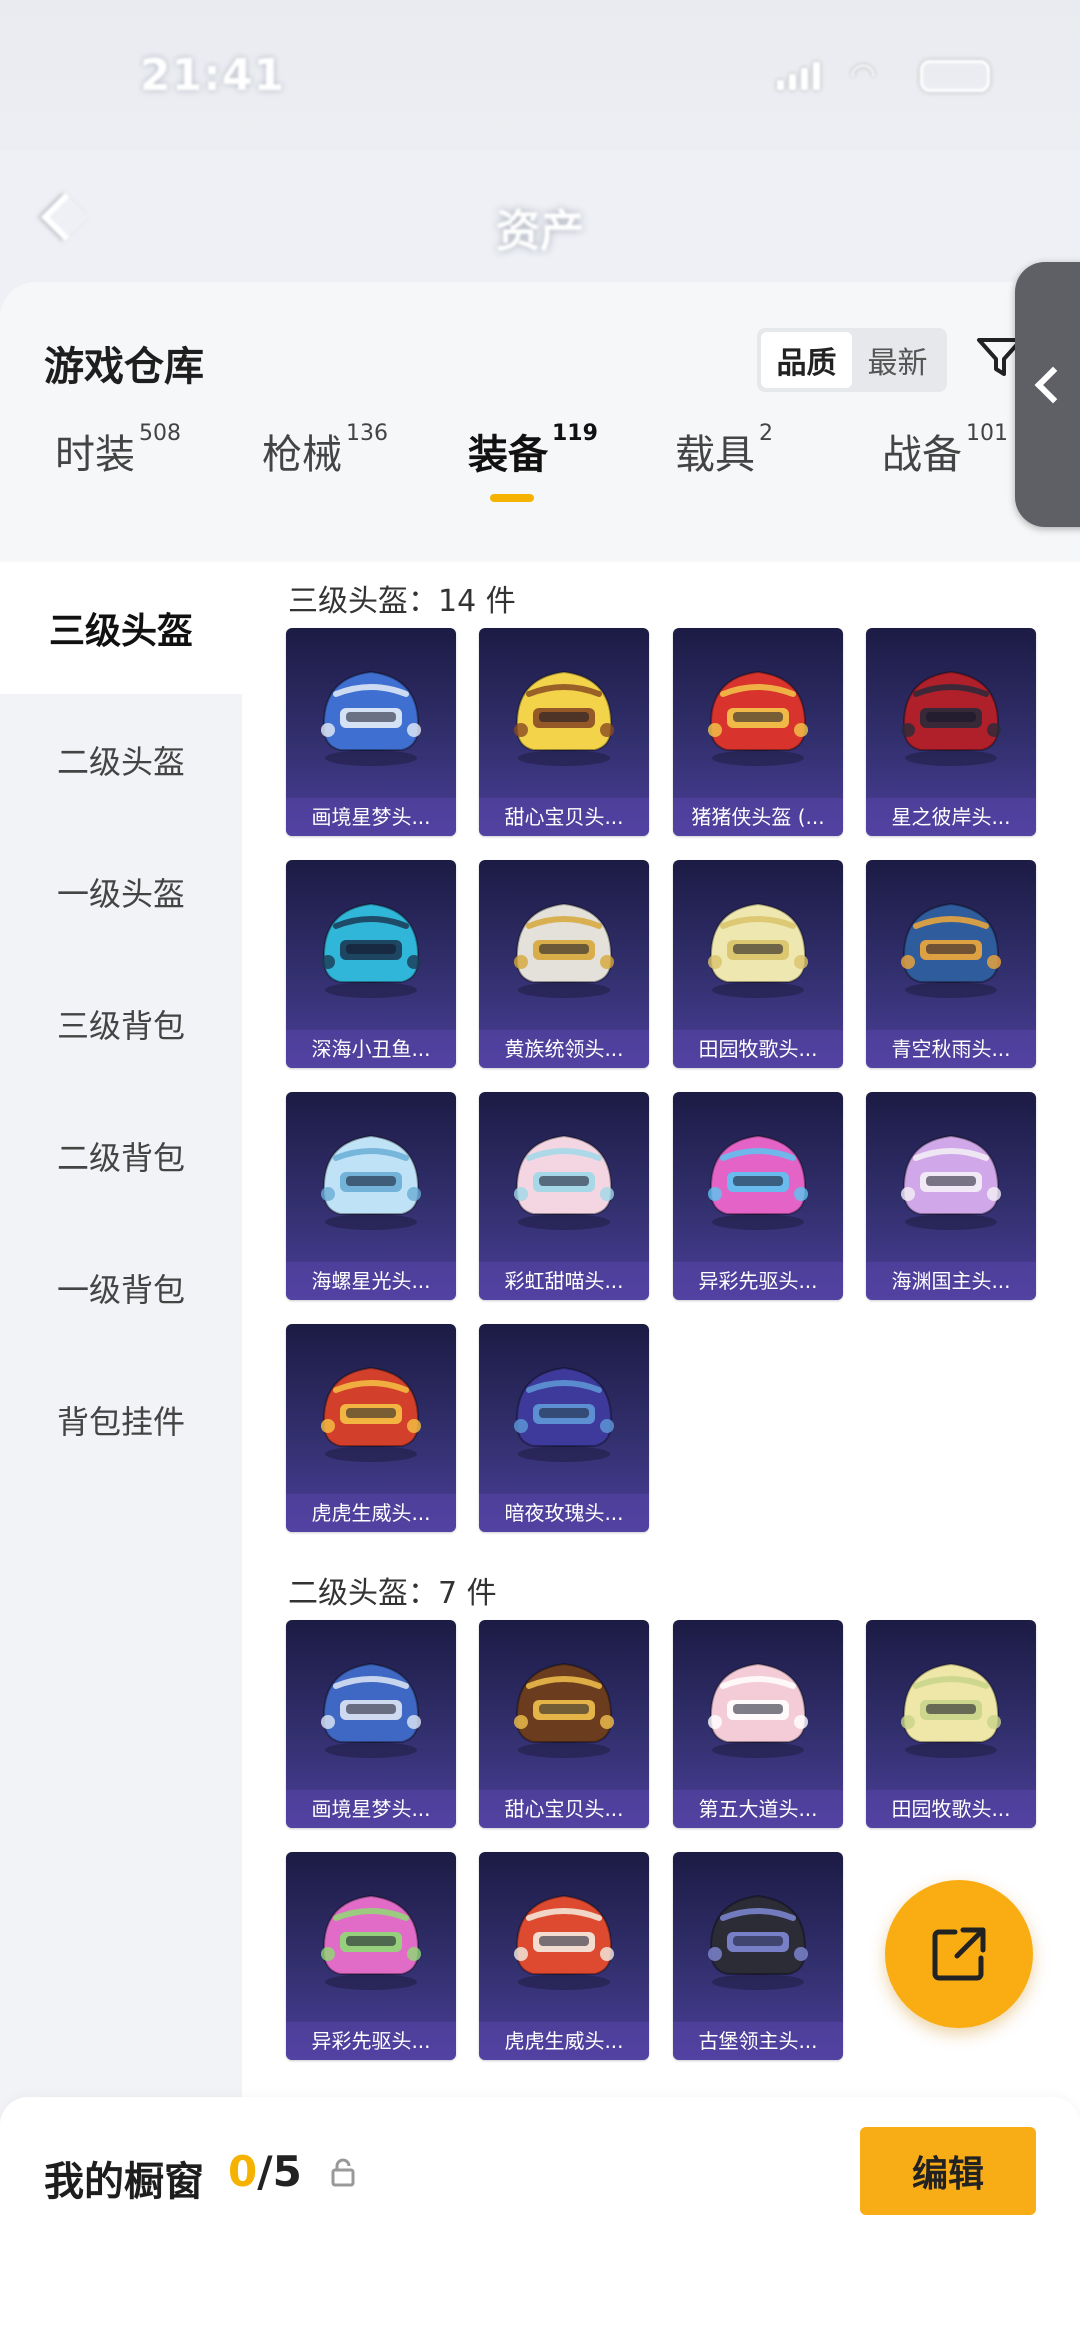  Describe the element at coordinates (883, 76) in the screenshot. I see `status-icons: ◠` at that location.